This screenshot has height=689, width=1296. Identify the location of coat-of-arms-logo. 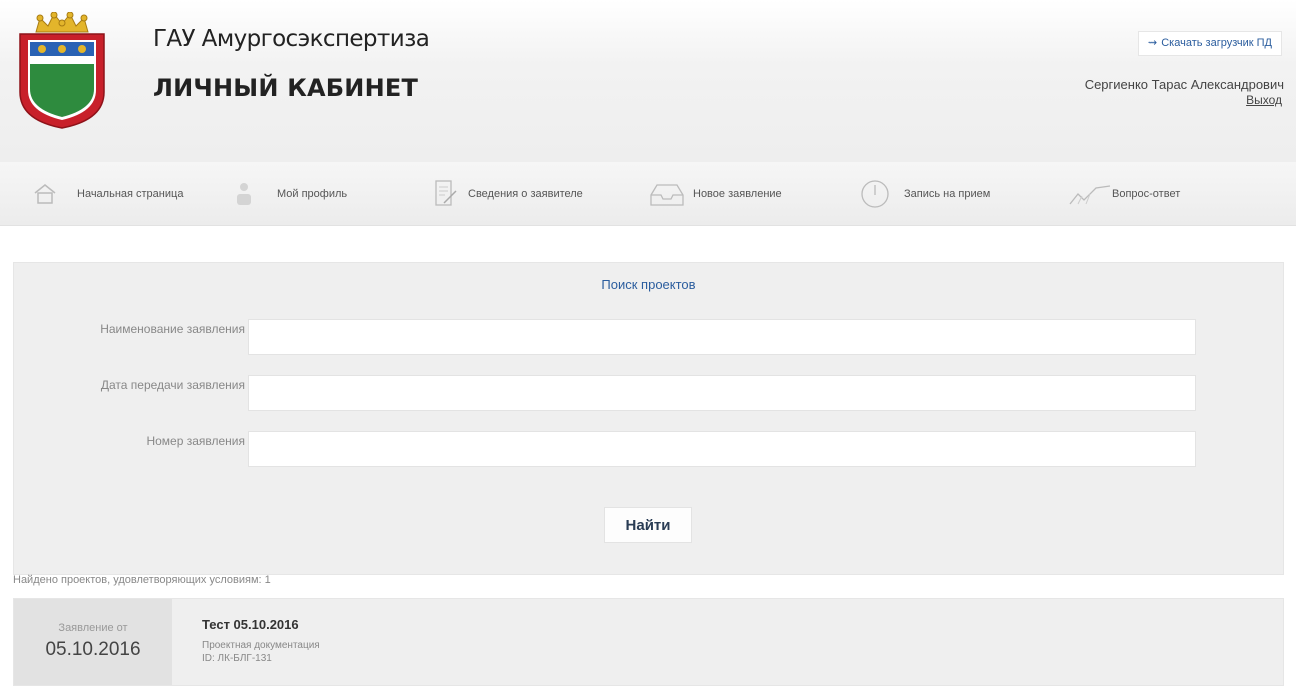
(62, 70).